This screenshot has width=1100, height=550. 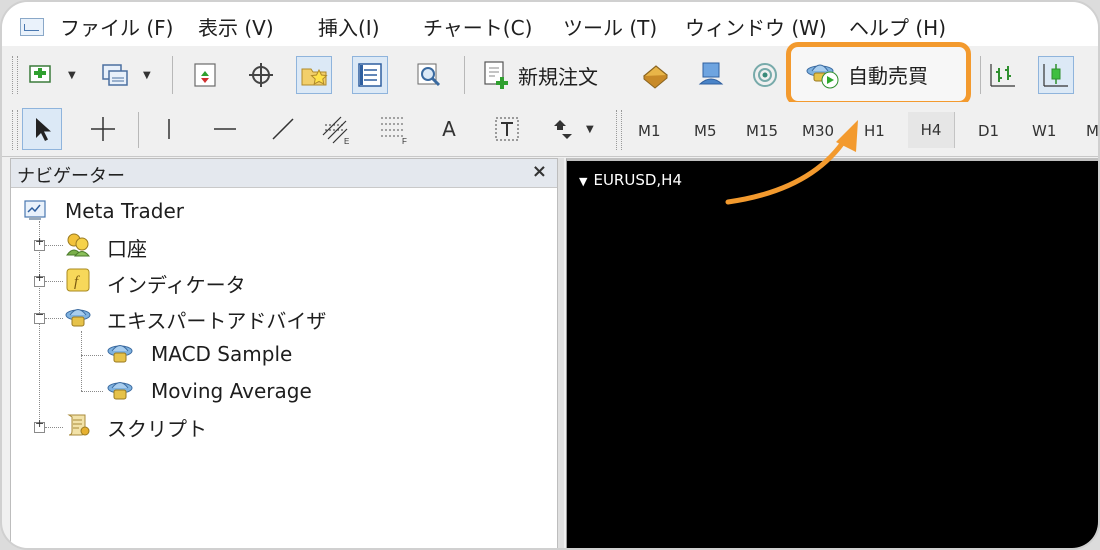 I want to click on new-order-label: 新規注文, so click(x=558, y=76).